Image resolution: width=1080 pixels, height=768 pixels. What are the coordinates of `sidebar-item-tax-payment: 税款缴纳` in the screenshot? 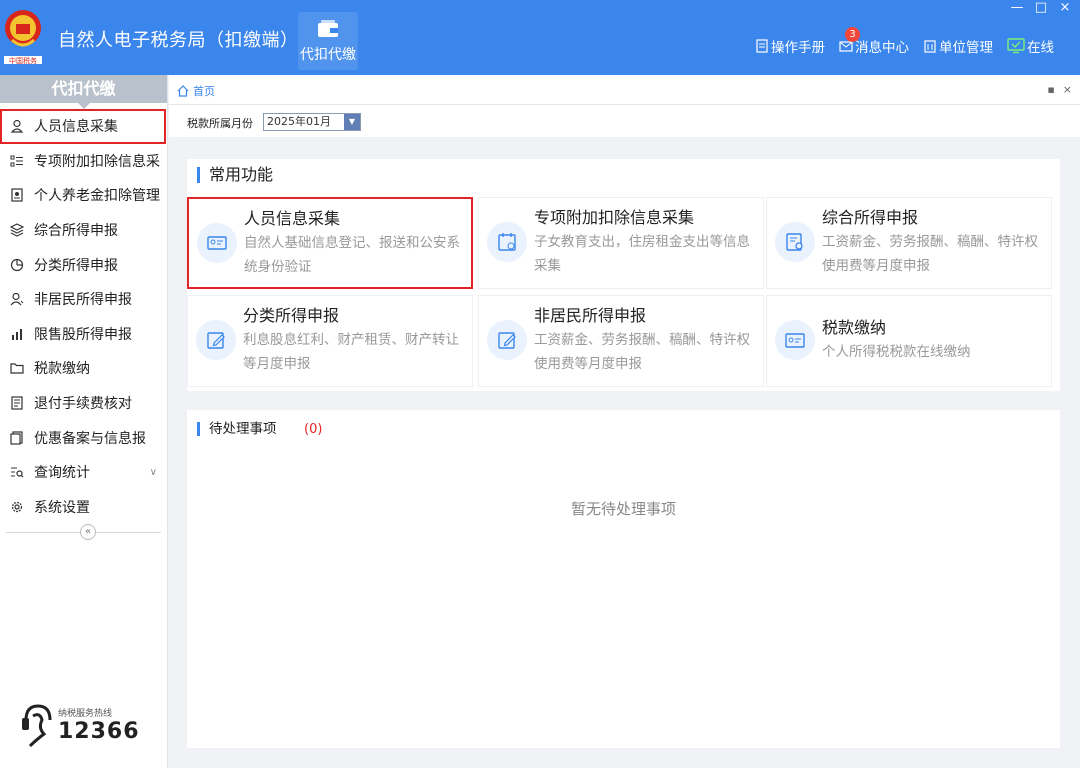 It's located at (83, 368).